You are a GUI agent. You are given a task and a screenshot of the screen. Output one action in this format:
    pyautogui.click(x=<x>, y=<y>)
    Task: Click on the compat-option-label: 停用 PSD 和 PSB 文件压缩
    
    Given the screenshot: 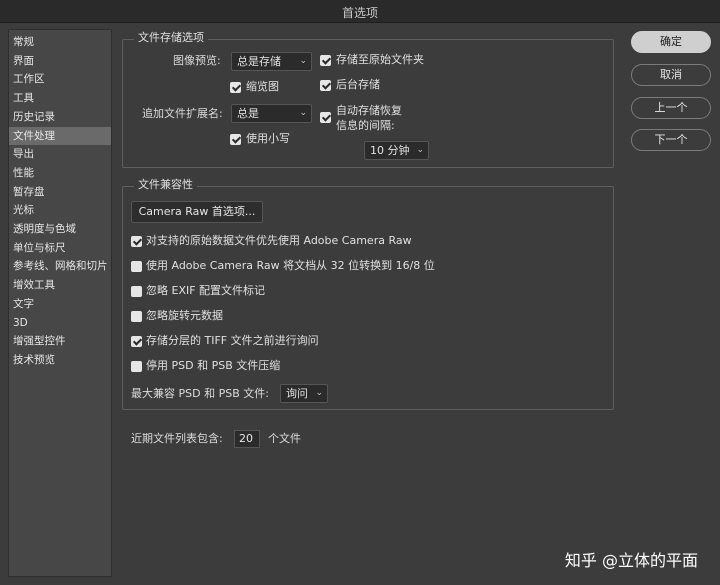 What is the action you would take?
    pyautogui.click(x=213, y=365)
    